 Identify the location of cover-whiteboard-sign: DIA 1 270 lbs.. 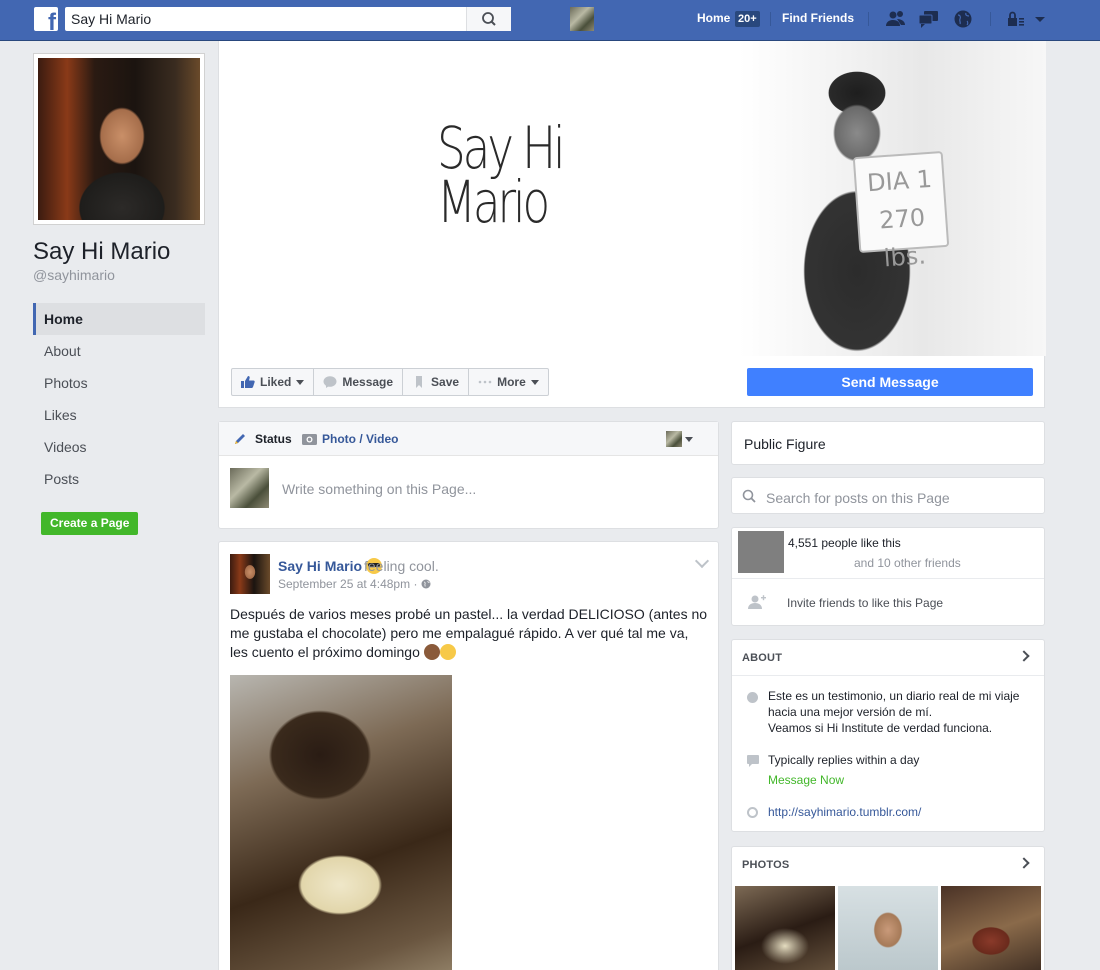
(901, 211).